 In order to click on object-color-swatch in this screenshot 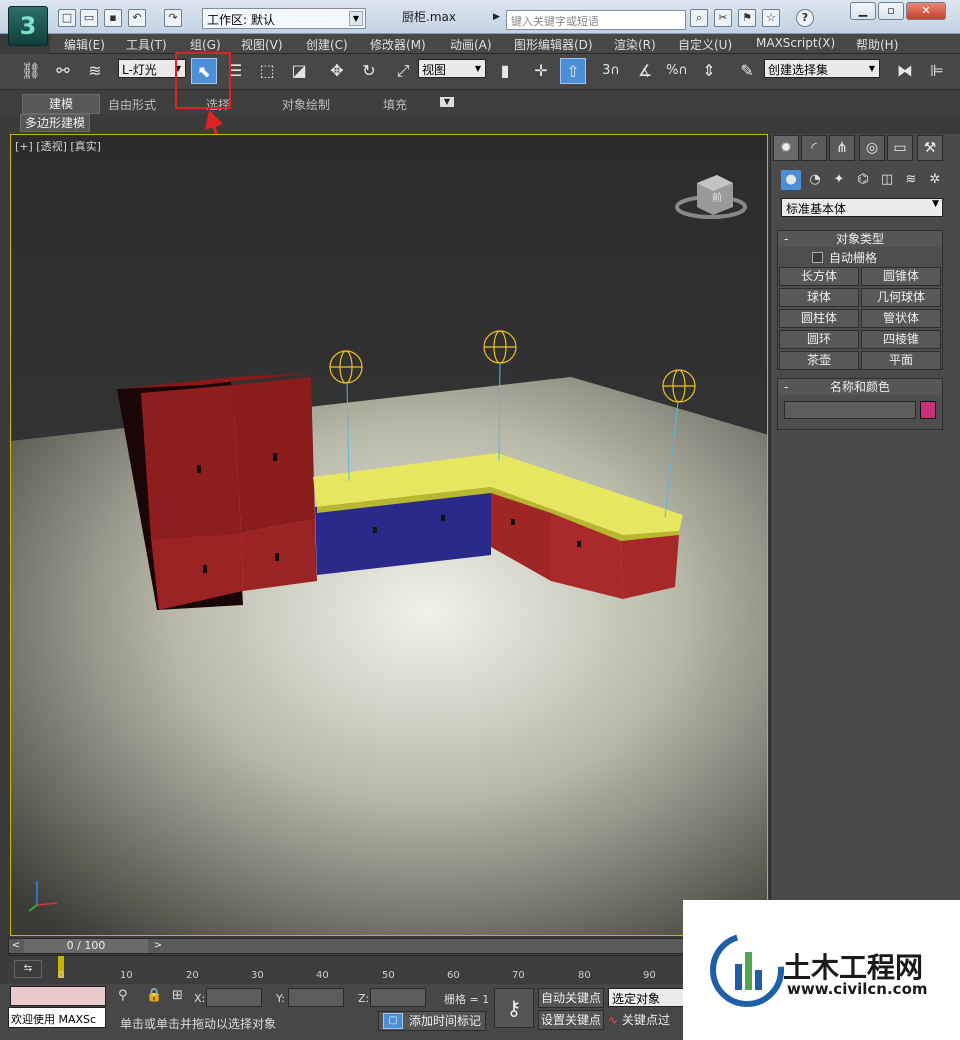, I will do `click(928, 410)`.